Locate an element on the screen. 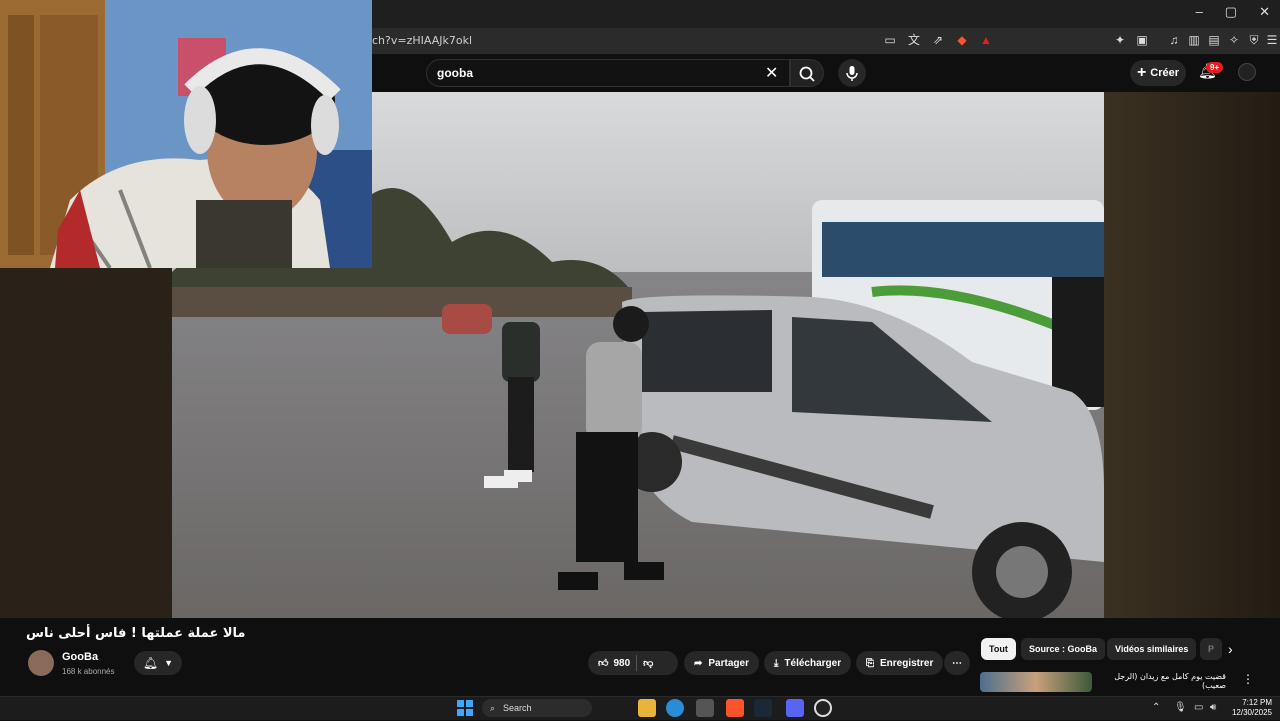 The height and width of the screenshot is (721, 1280). brave-icon is located at coordinates (735, 708).